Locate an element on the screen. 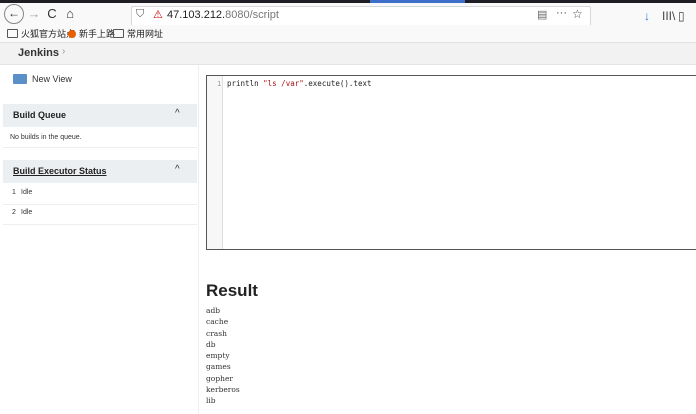 The height and width of the screenshot is (414, 696). address-bar: ⛉ ⚠ 47.103.212.8080/script ▤ ··· ☆ is located at coordinates (361, 16).